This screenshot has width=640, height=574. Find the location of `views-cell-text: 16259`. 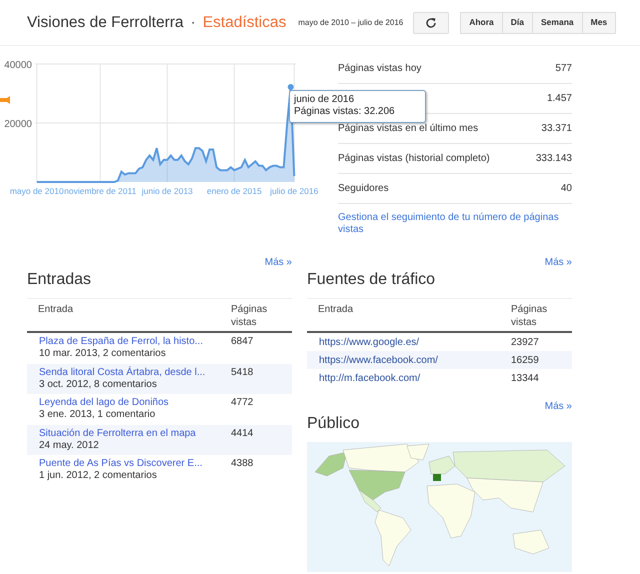

views-cell-text: 16259 is located at coordinates (525, 361).